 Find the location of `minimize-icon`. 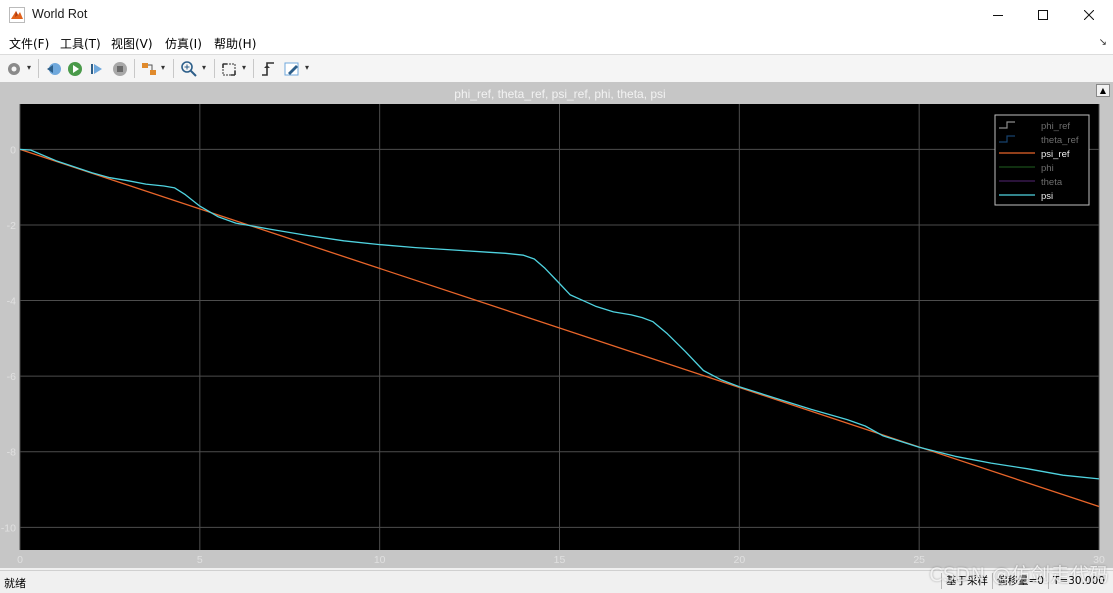

minimize-icon is located at coordinates (998, 15).